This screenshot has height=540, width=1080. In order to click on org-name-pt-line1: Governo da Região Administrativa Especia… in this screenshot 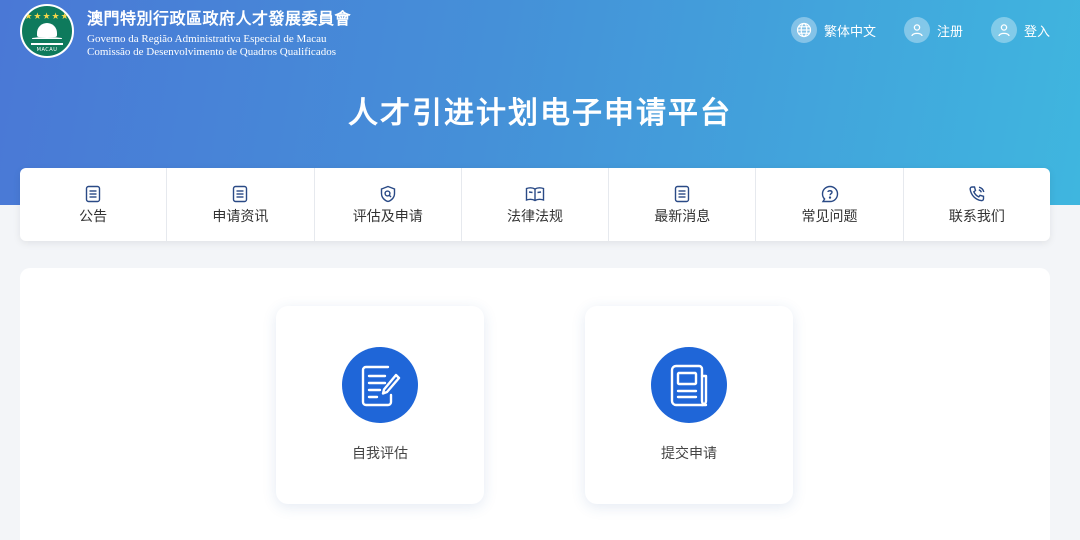, I will do `click(207, 39)`.